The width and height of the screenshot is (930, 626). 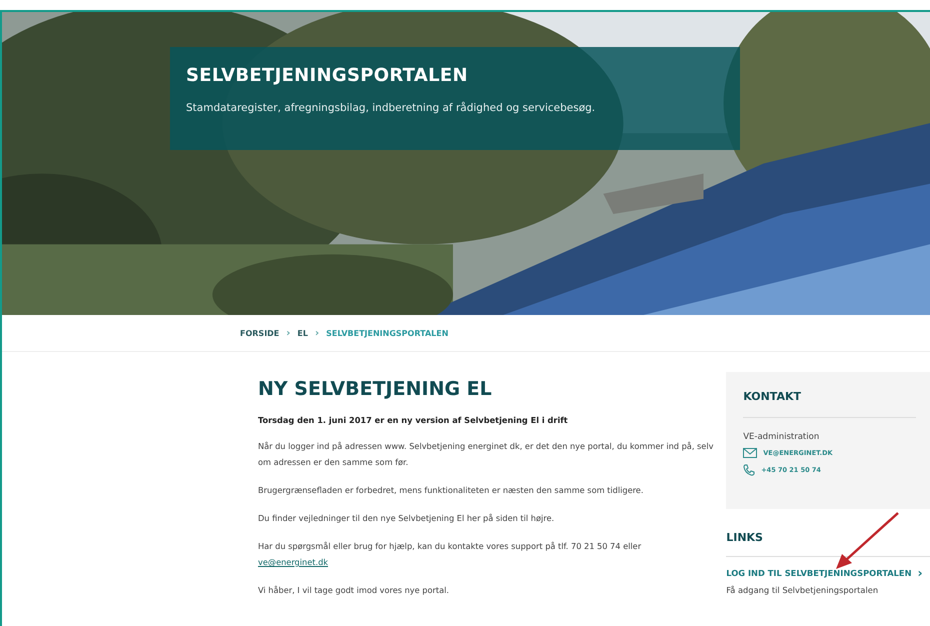 I want to click on links-title: LINKS, so click(x=745, y=537).